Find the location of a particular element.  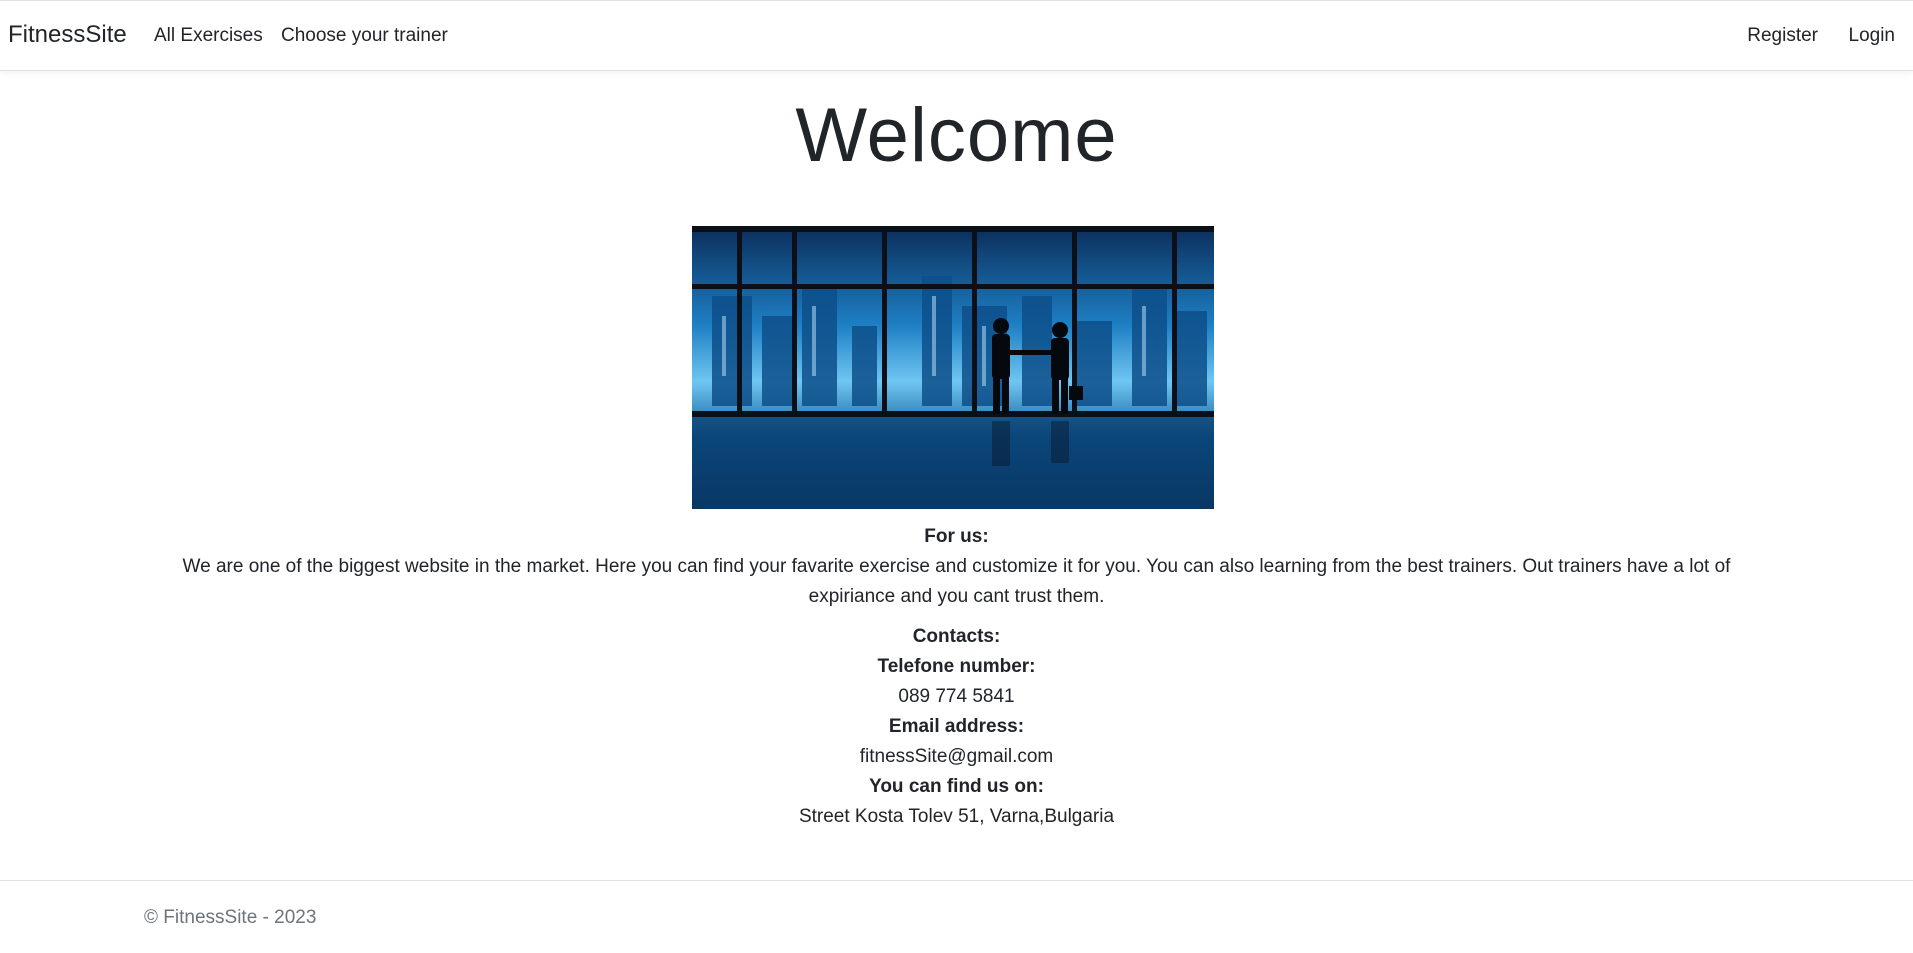

address-label: You can find us on: is located at coordinates (956, 786).